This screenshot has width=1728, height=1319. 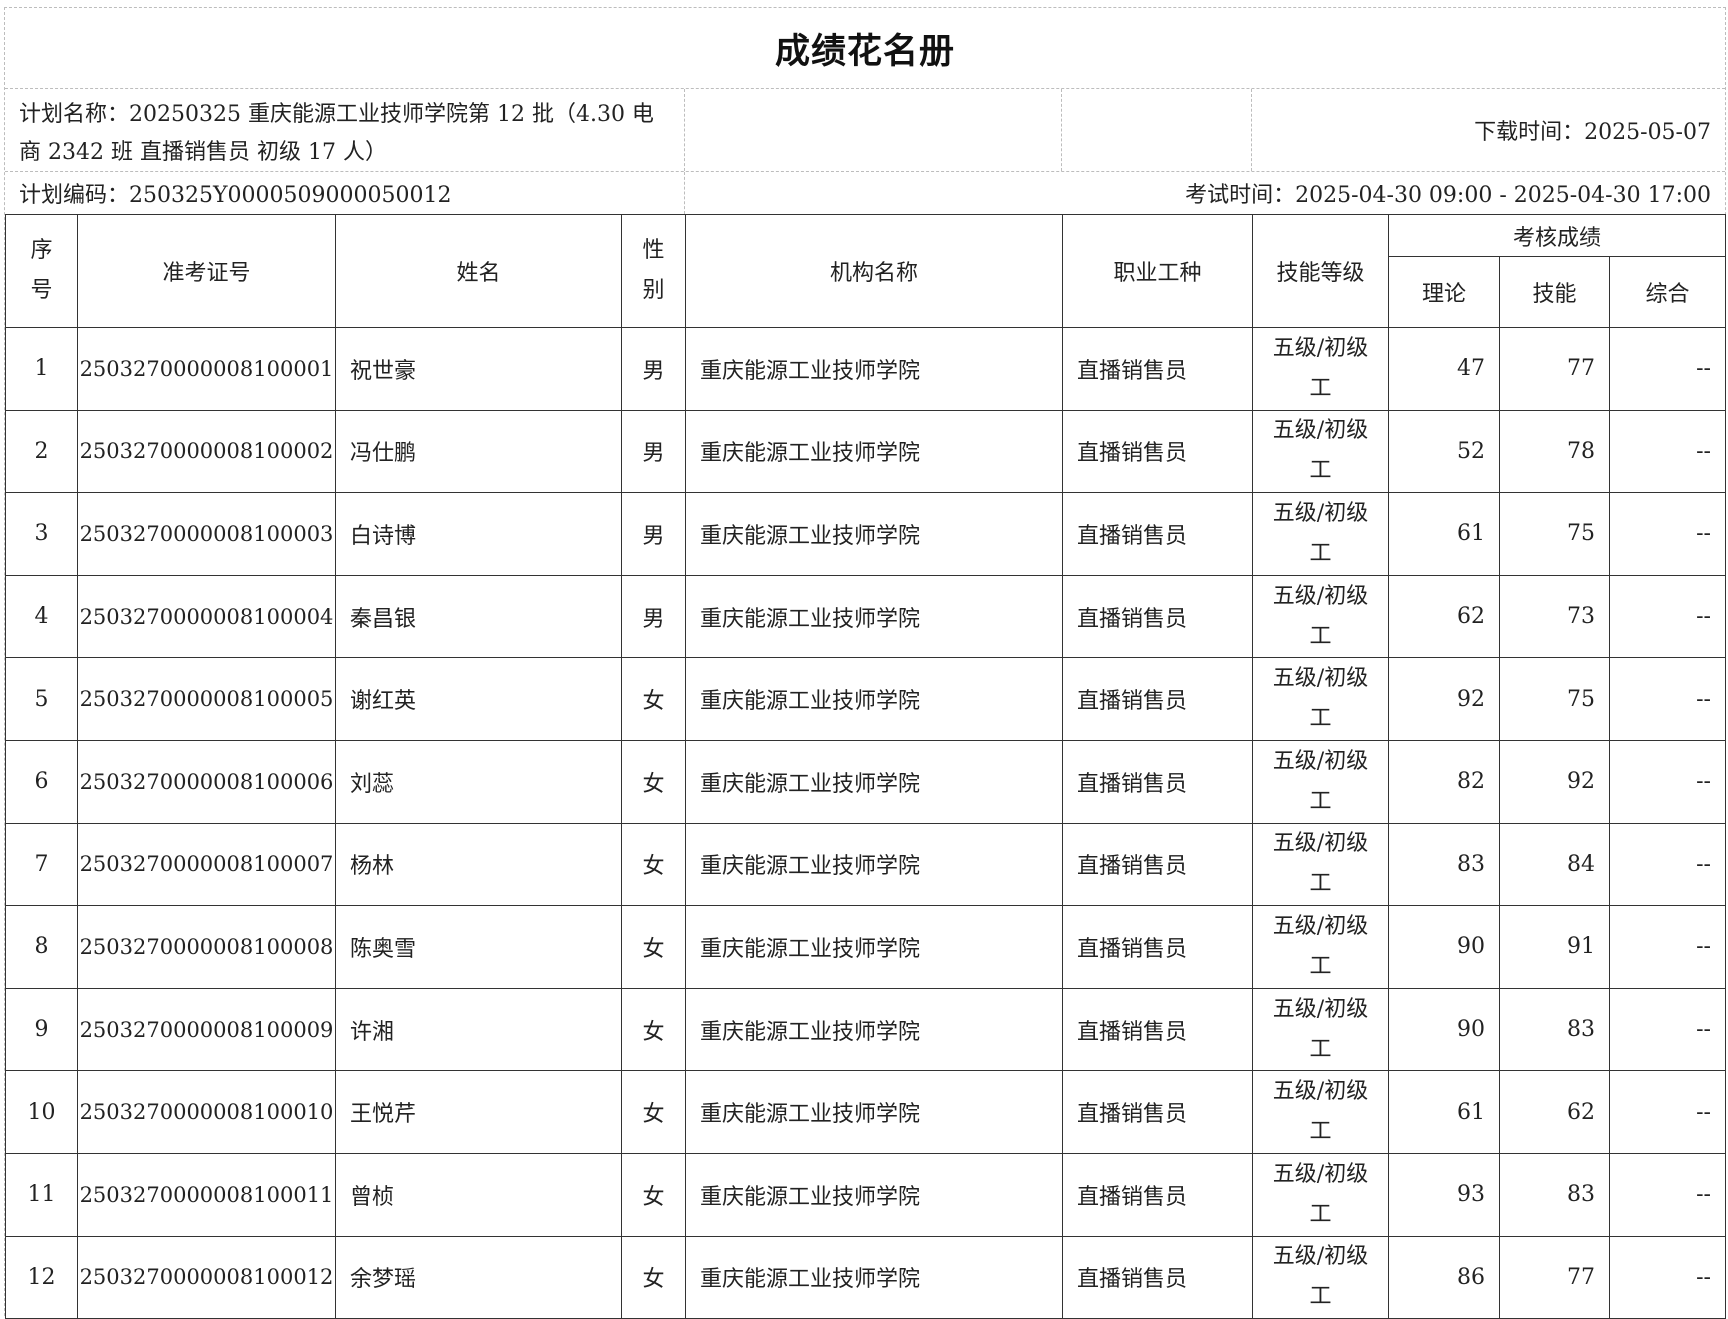 What do you see at coordinates (41, 947) in the screenshot?
I see `cell-index: 8` at bounding box center [41, 947].